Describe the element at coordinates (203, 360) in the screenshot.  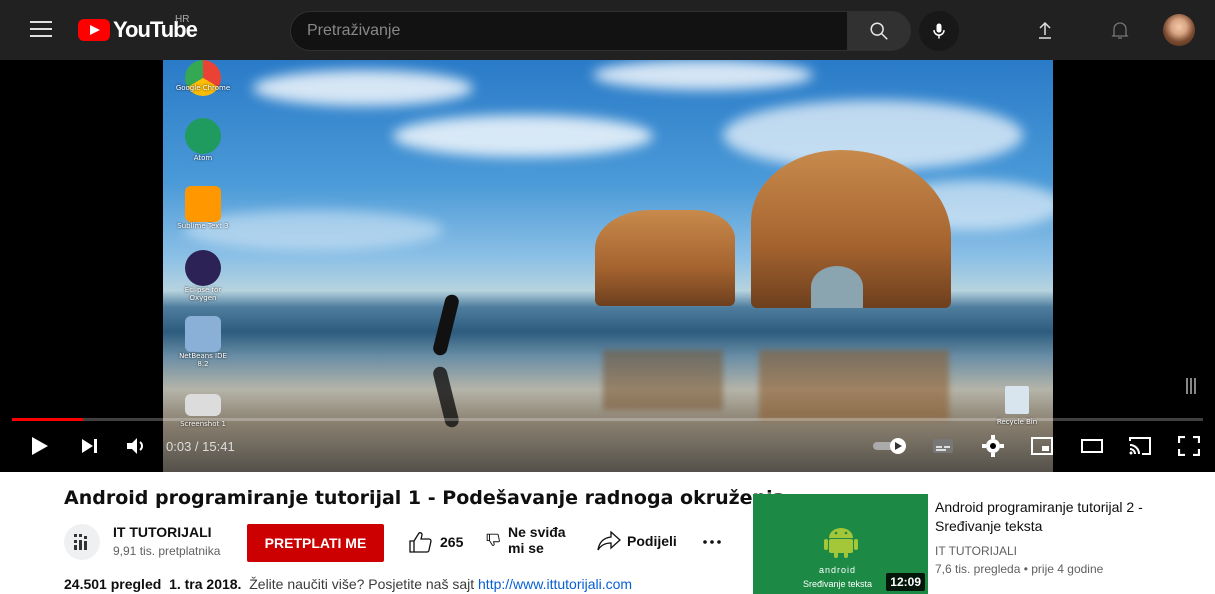
I see `desktop-label: NetBeans IDE 8.2` at that location.